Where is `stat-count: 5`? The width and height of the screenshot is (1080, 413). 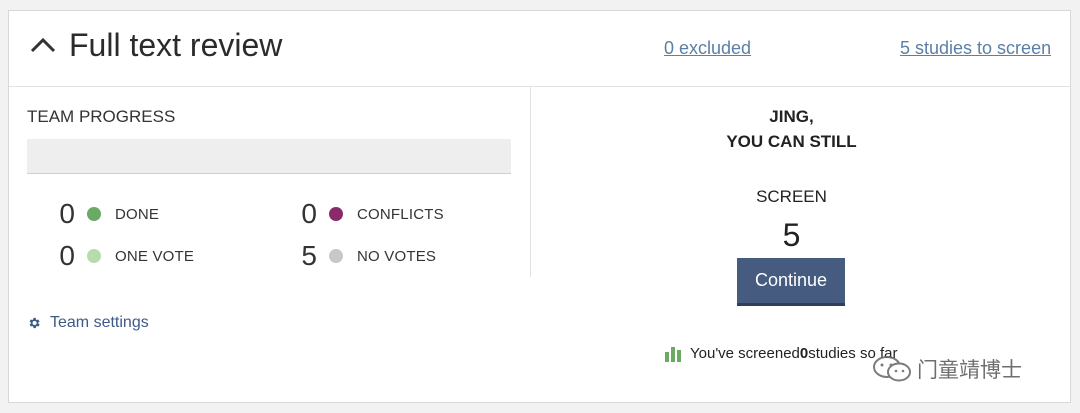 stat-count: 5 is located at coordinates (309, 255).